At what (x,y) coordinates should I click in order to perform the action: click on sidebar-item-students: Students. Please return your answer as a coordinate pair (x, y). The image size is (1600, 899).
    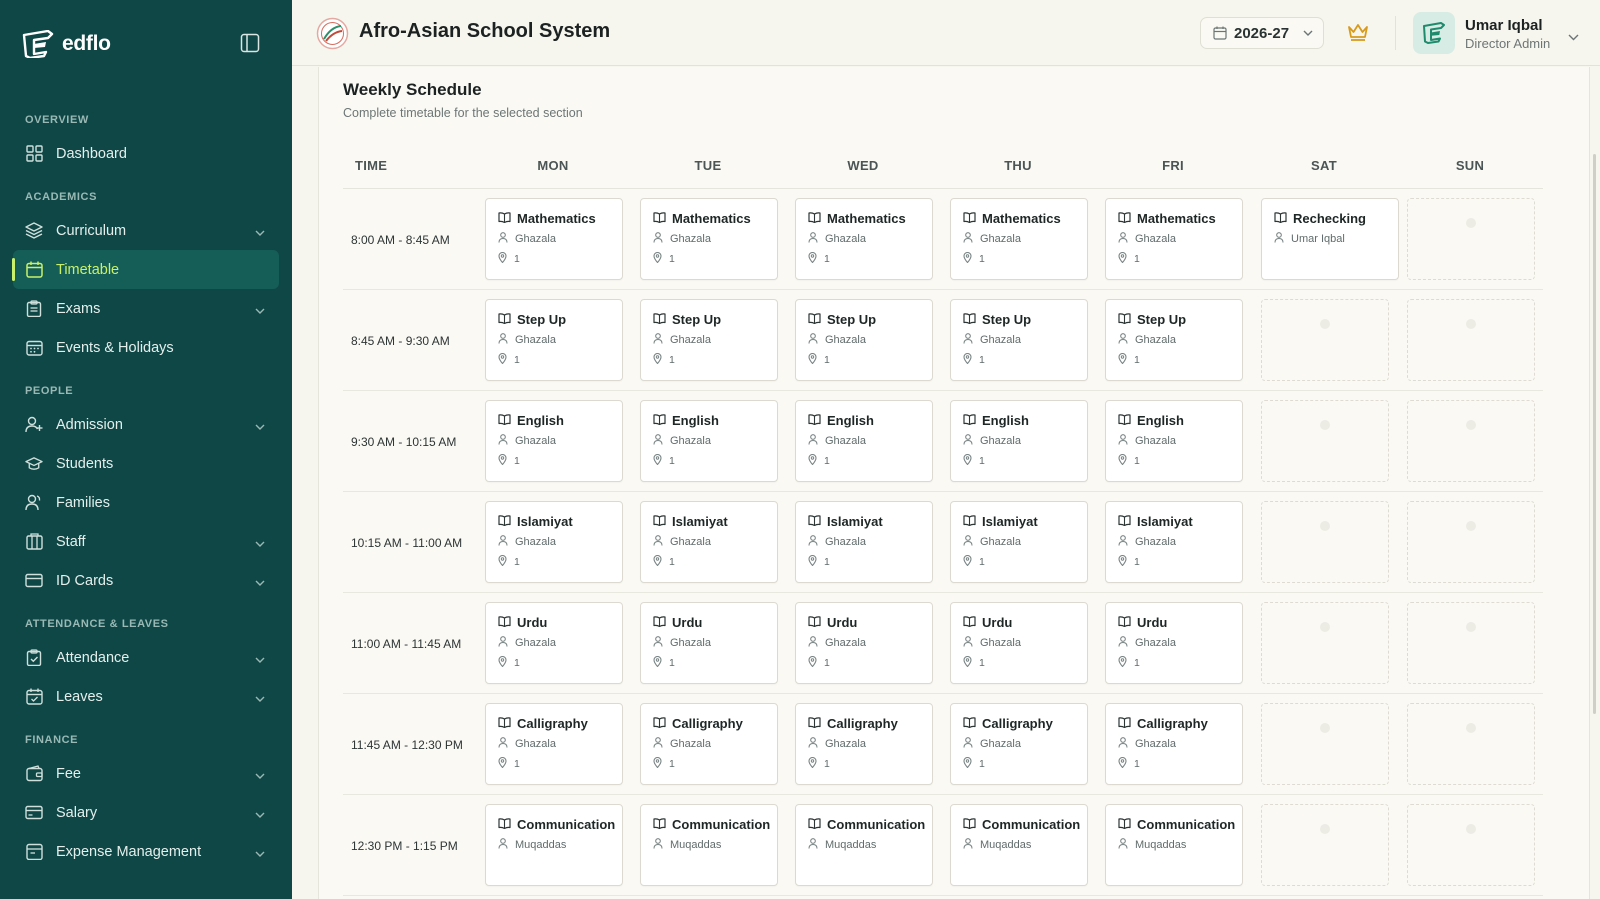
    Looking at the image, I should click on (146, 463).